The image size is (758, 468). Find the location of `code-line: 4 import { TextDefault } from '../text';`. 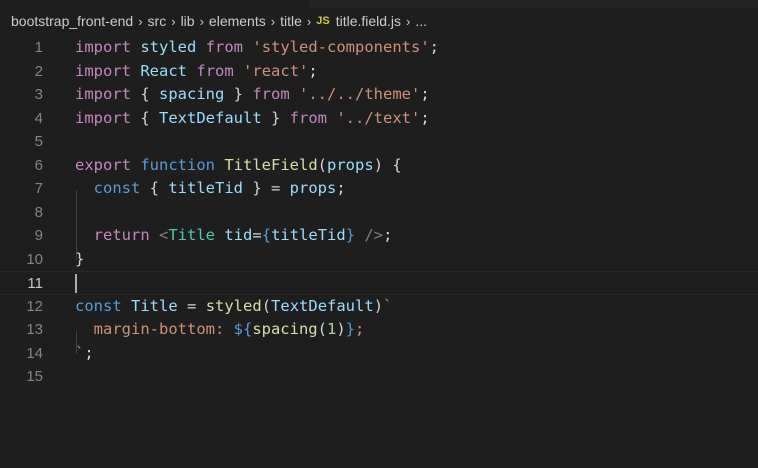

code-line: 4 import { TextDefault } from '../text'; is located at coordinates (379, 119).